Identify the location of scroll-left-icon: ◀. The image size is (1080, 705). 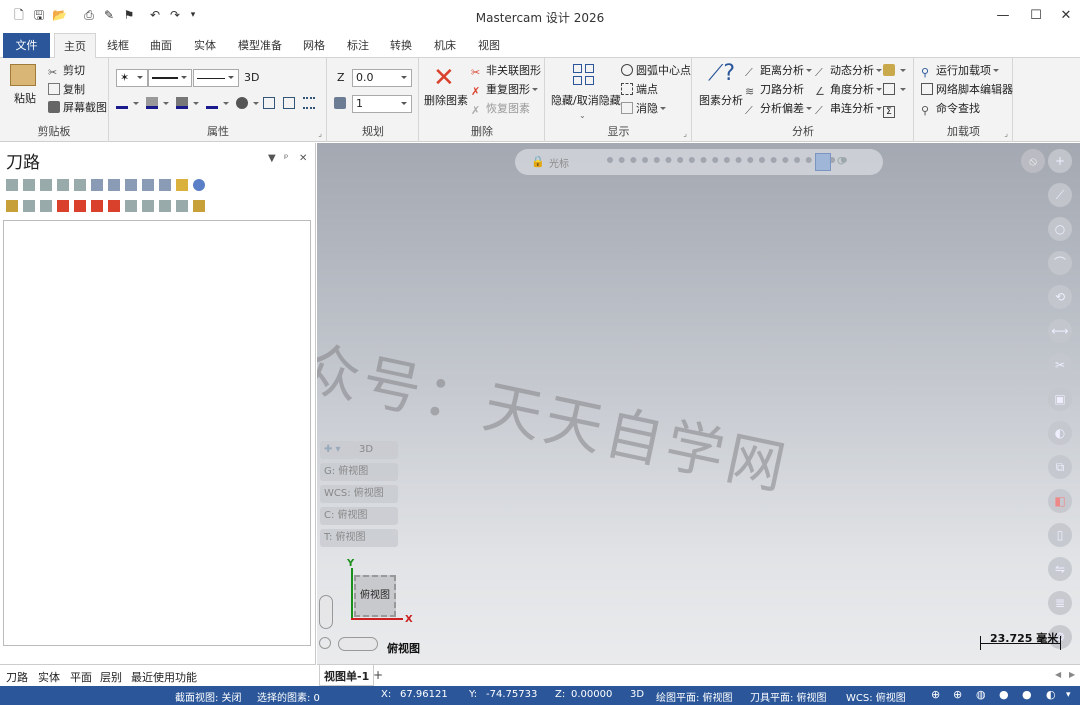
(1058, 674).